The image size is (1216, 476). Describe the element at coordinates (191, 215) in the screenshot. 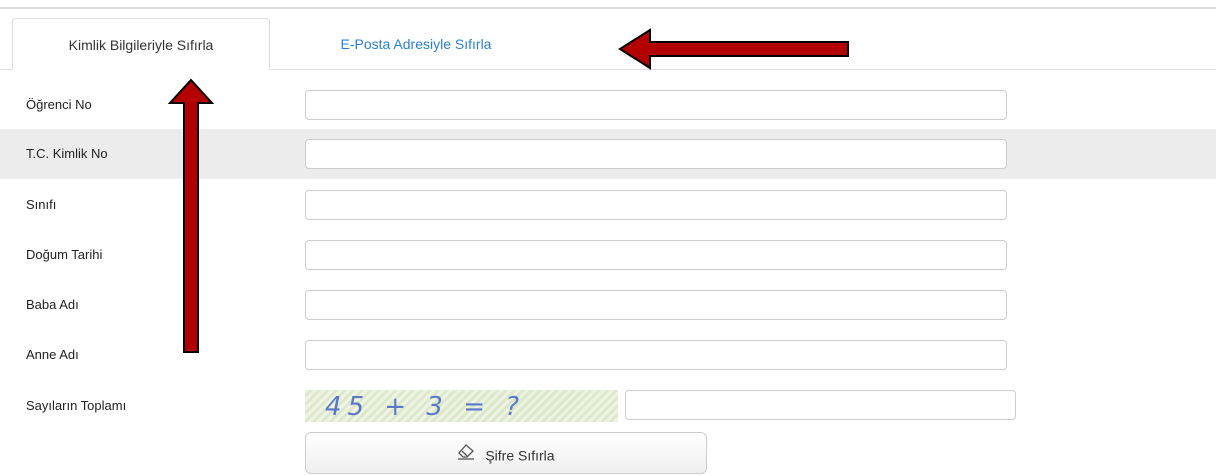

I see `up-arrow` at that location.